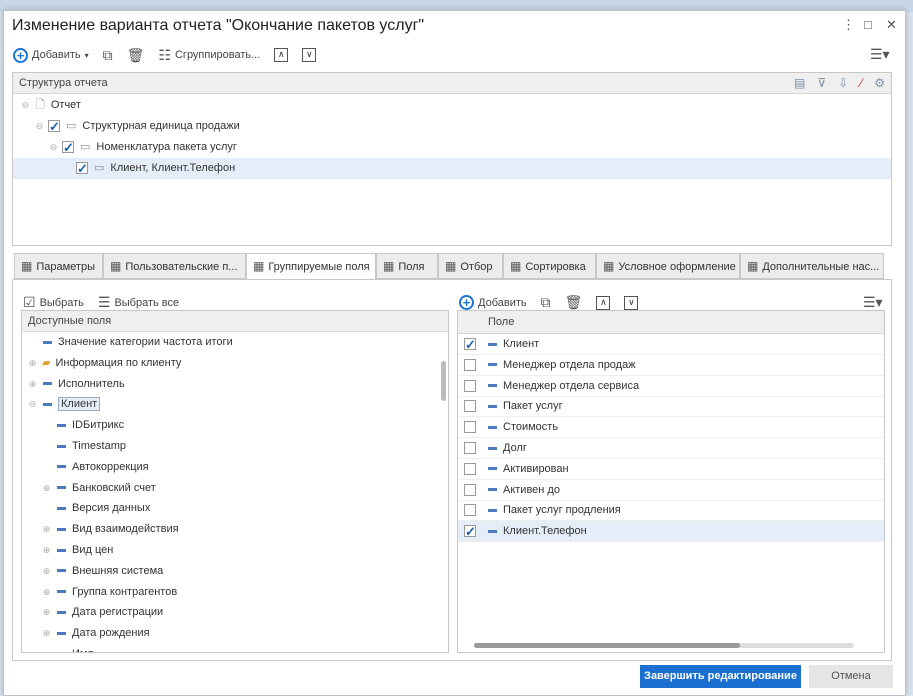 This screenshot has height=696, width=913. Describe the element at coordinates (452, 126) in the screenshot. I see `structure-row: ⊖ ▭ Структурная единица продажи` at that location.